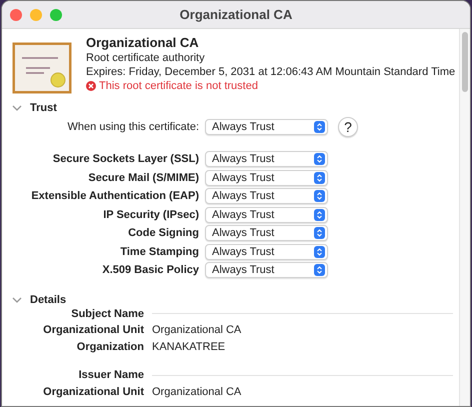  What do you see at coordinates (56, 14) in the screenshot?
I see `zoom-button` at bounding box center [56, 14].